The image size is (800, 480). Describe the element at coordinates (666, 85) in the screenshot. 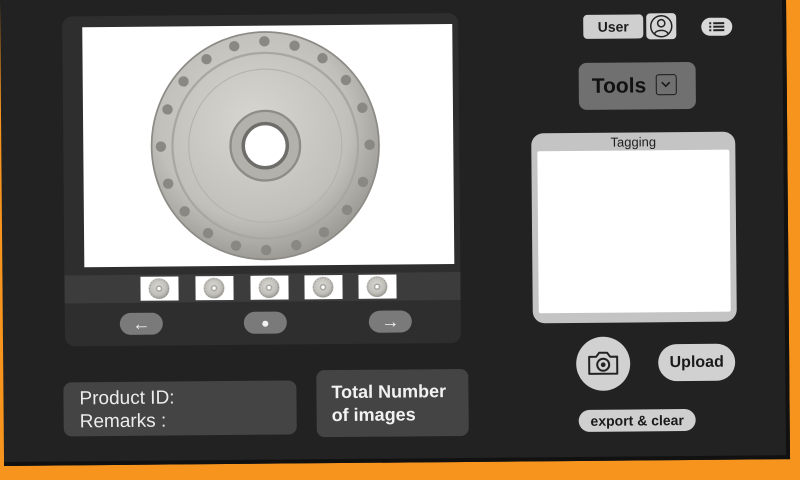

I see `chevron-down-icon` at that location.